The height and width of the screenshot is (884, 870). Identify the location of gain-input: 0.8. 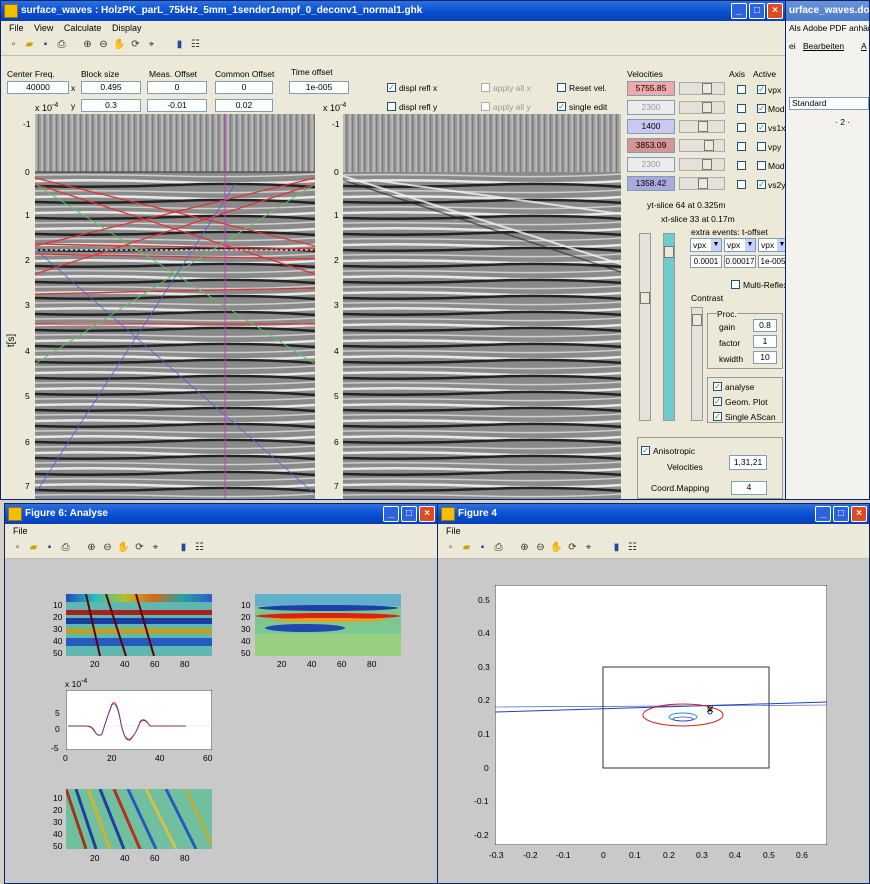
(765, 325).